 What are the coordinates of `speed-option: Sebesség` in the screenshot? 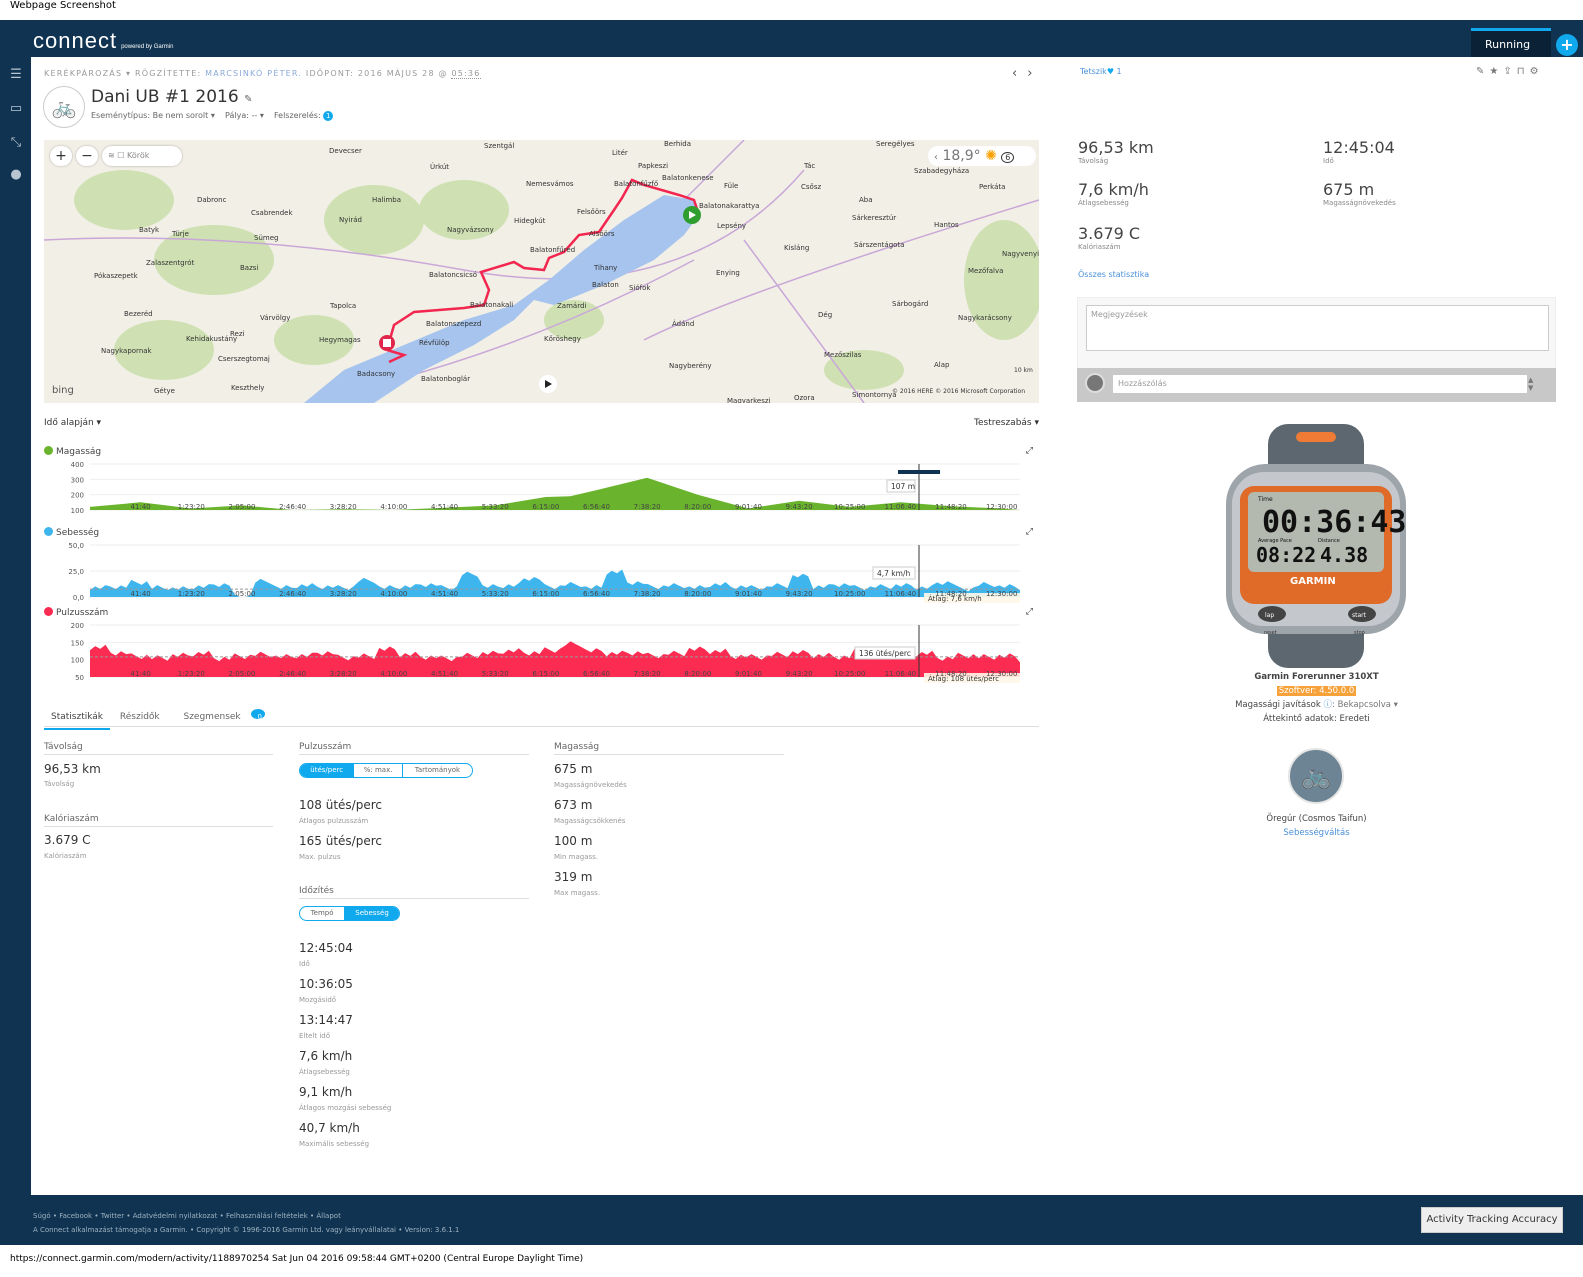 It's located at (372, 913).